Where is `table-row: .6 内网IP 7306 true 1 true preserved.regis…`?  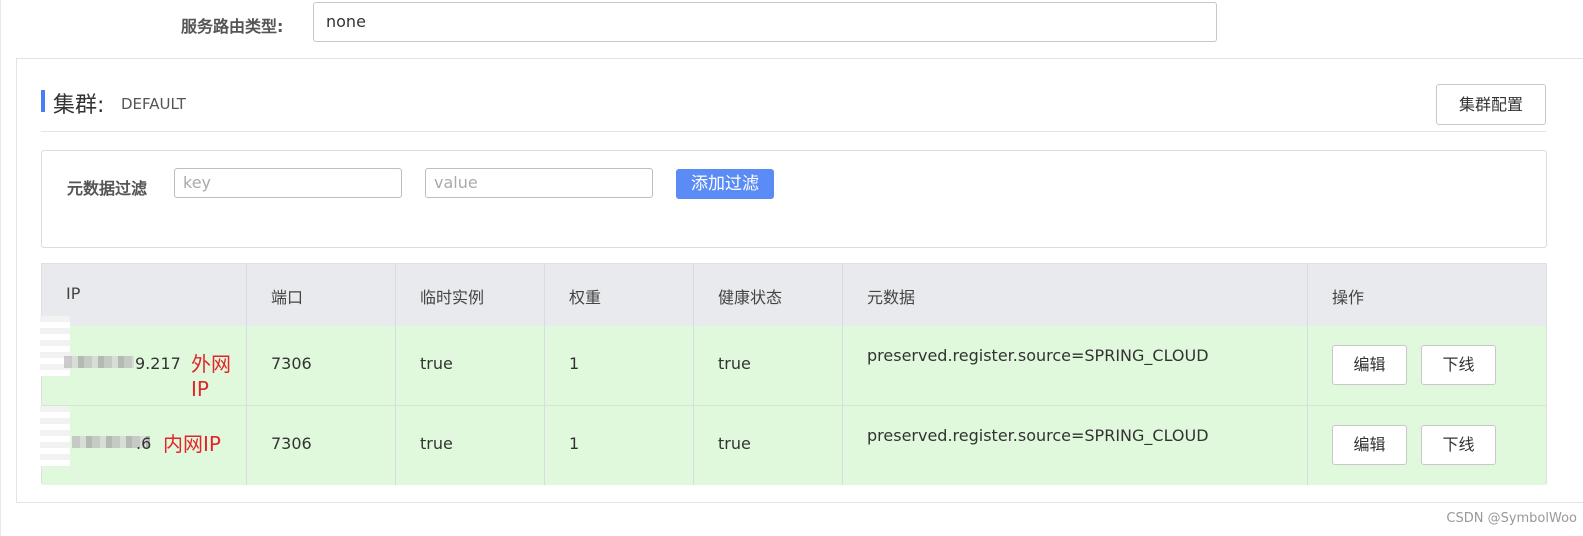
table-row: .6 内网IP 7306 true 1 true preserved.regis… is located at coordinates (793, 445).